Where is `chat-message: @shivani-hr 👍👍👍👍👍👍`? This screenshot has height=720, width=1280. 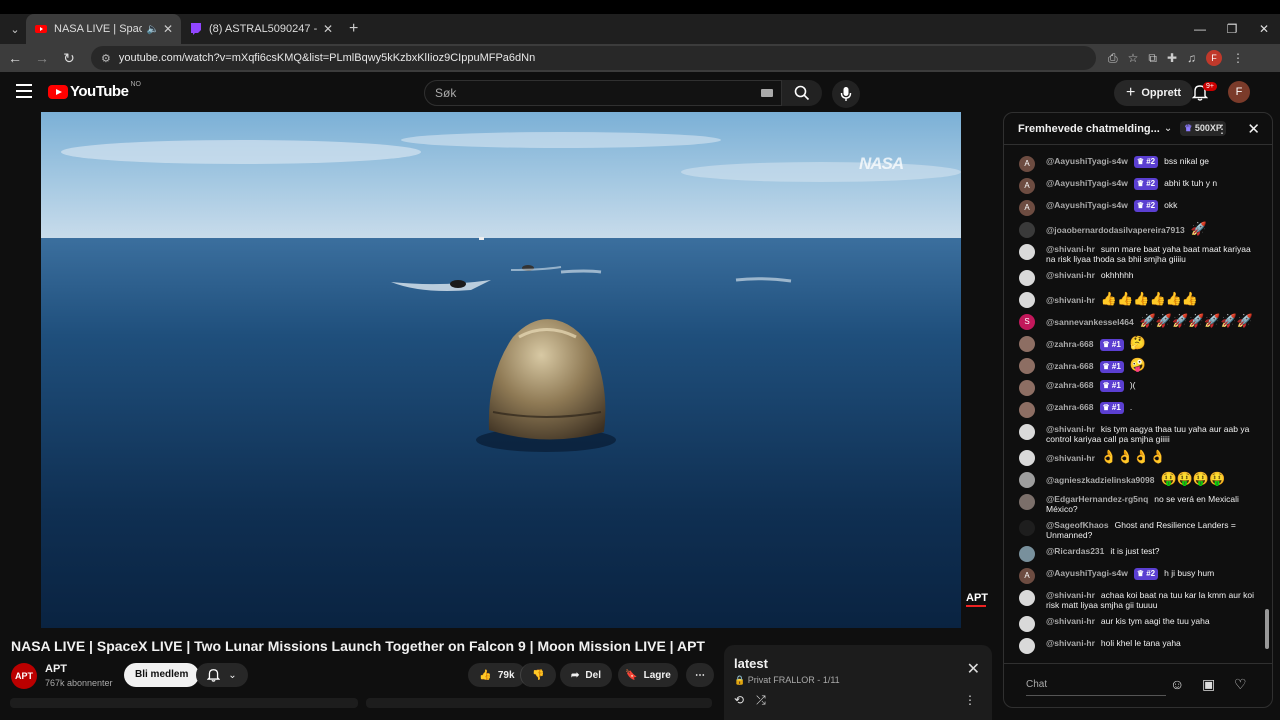 chat-message: @shivani-hr 👍👍👍👍👍👍 is located at coordinates (1133, 300).